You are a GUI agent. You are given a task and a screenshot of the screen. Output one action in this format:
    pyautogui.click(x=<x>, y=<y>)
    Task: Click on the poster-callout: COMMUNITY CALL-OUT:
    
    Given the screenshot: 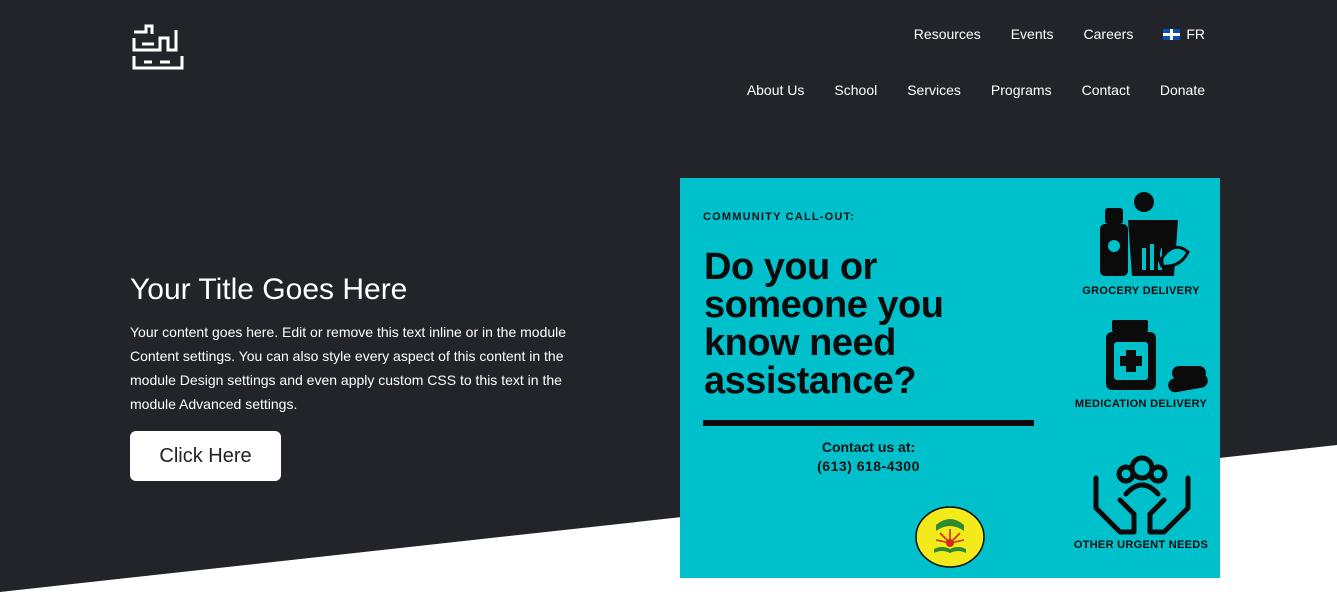 What is the action you would take?
    pyautogui.click(x=779, y=217)
    